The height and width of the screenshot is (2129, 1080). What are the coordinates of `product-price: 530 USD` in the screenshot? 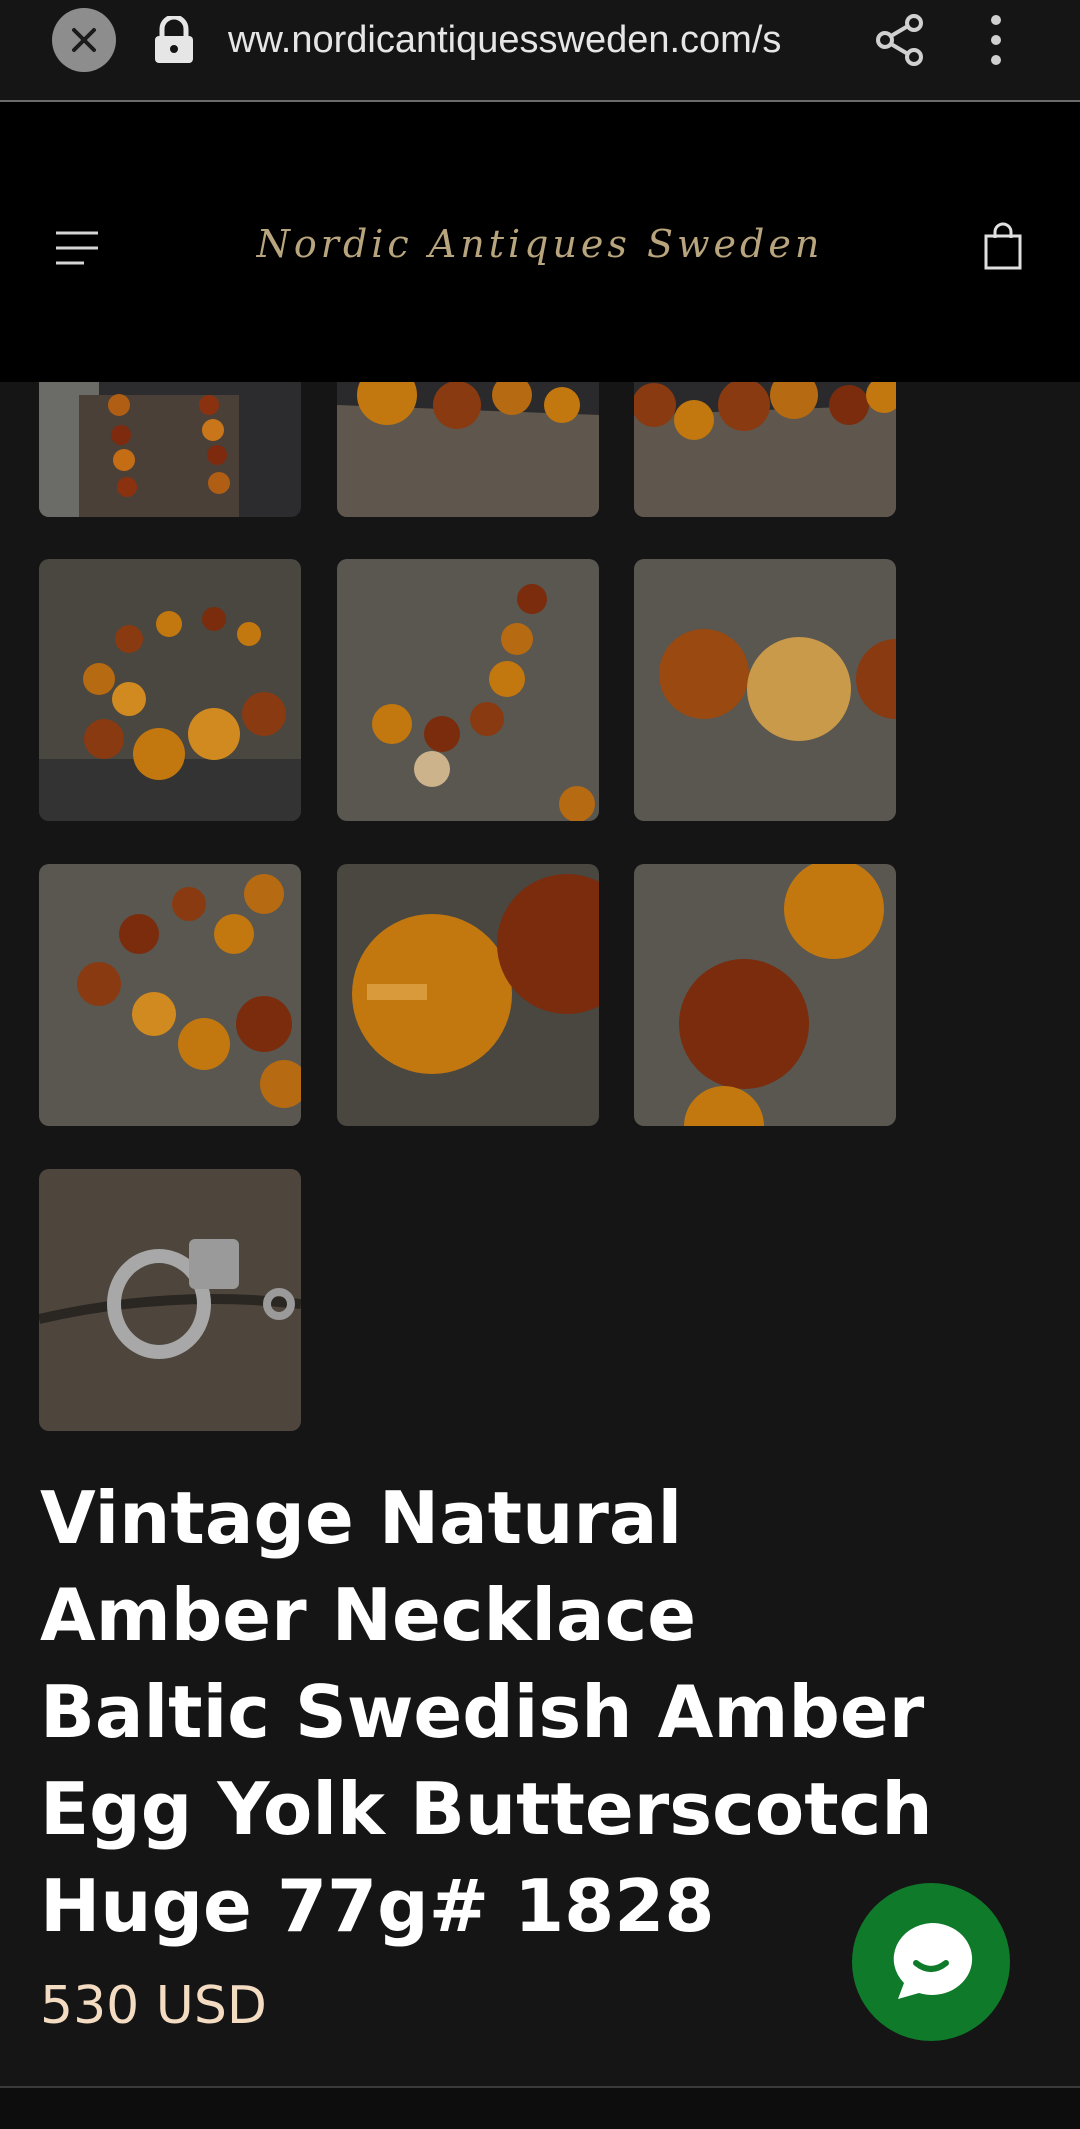 It's located at (153, 2006).